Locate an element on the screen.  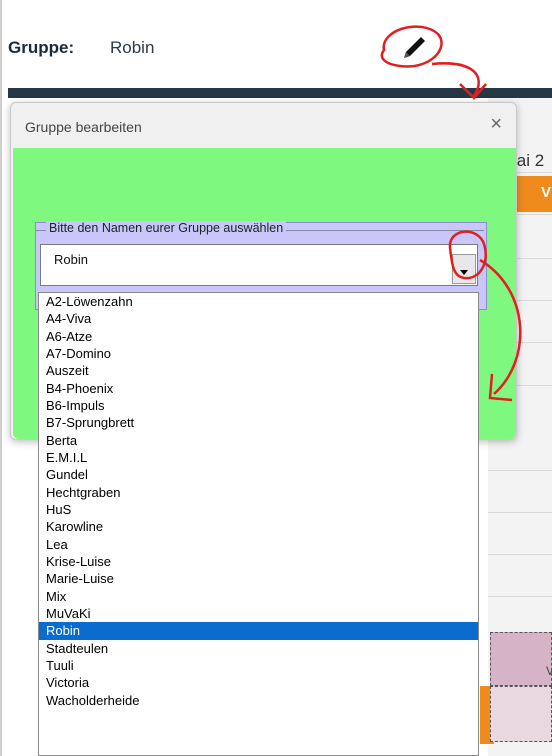
list-item: Marie-Luise is located at coordinates (258, 578).